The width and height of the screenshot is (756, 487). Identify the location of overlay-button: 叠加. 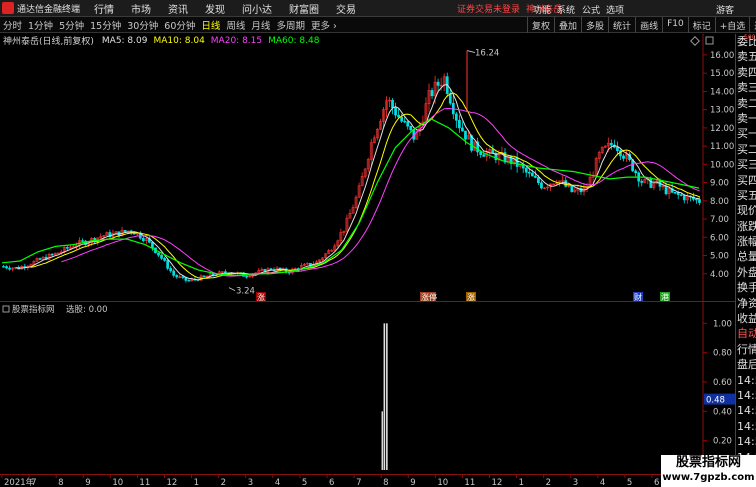
(567, 25).